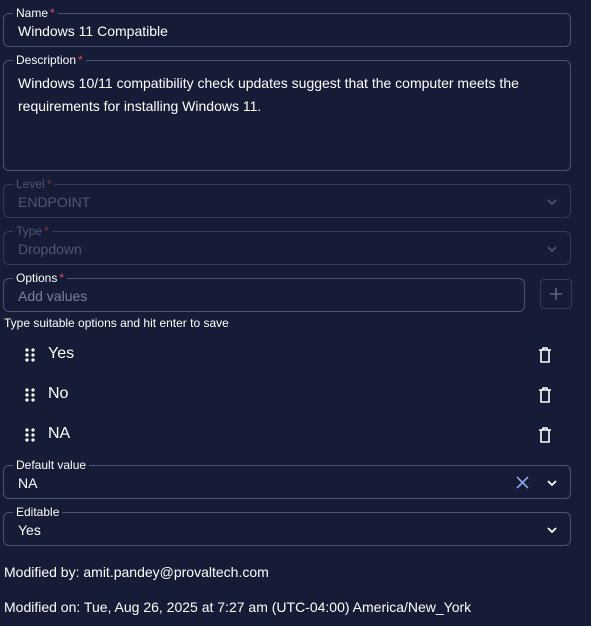  Describe the element at coordinates (28, 483) in the screenshot. I see `default-value-value: NA` at that location.